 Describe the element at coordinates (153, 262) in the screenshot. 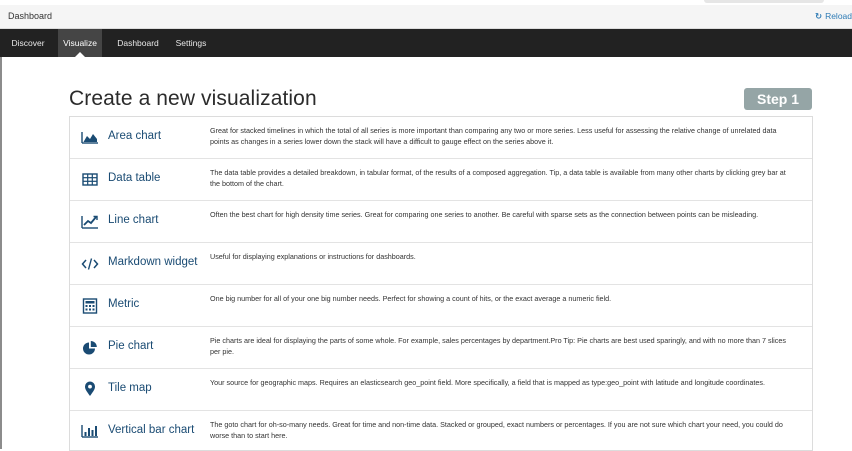

I see `vis-name: Markdown widget` at that location.